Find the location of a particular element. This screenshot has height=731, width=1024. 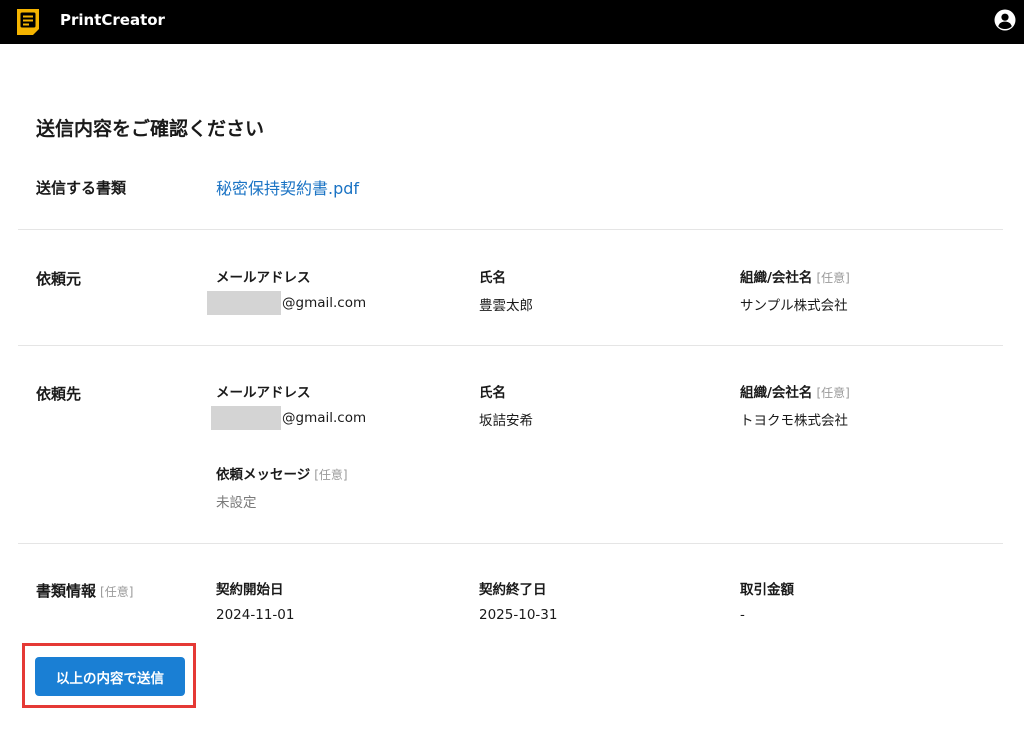

requester-email-value: @gmail.com is located at coordinates (286, 303).